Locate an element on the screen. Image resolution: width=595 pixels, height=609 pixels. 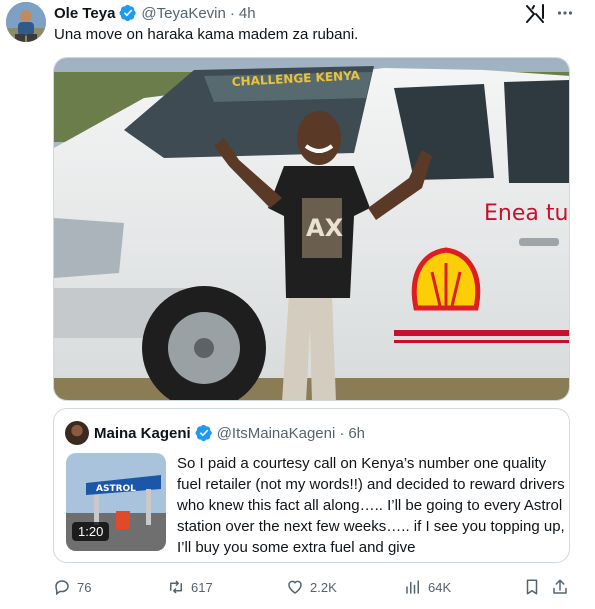
avatar-image is located at coordinates (26, 22).